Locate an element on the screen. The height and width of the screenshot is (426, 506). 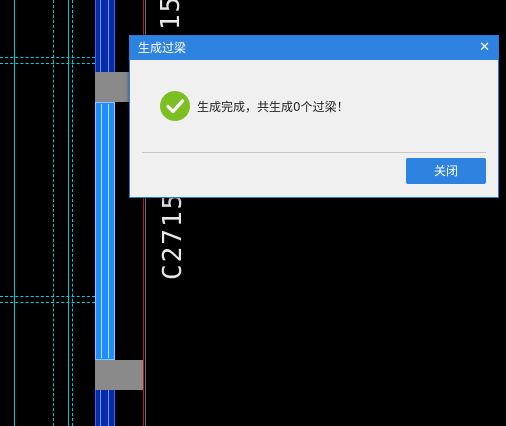
close-icon: ✕ is located at coordinates (484, 48).